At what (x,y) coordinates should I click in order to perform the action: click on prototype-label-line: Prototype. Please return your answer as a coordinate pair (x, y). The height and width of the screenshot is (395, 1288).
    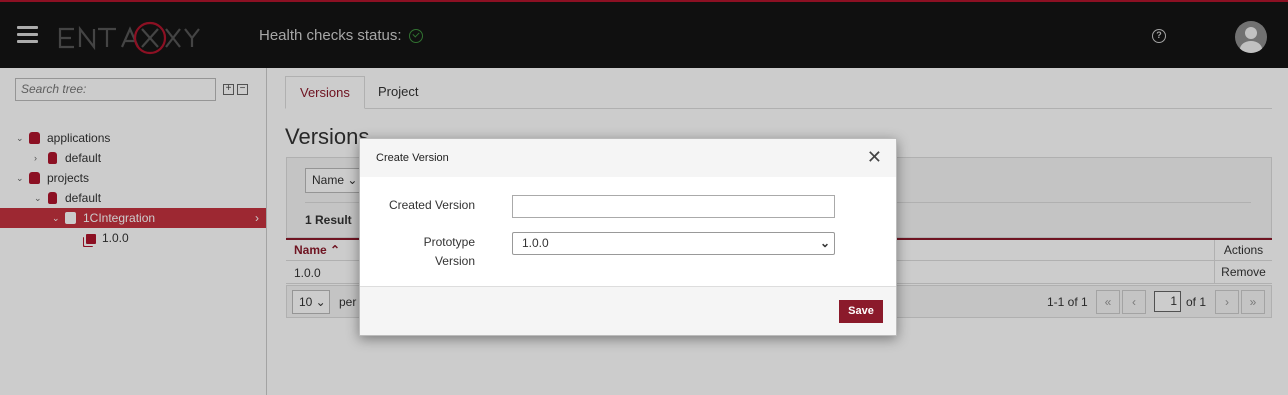
    Looking at the image, I should click on (449, 242).